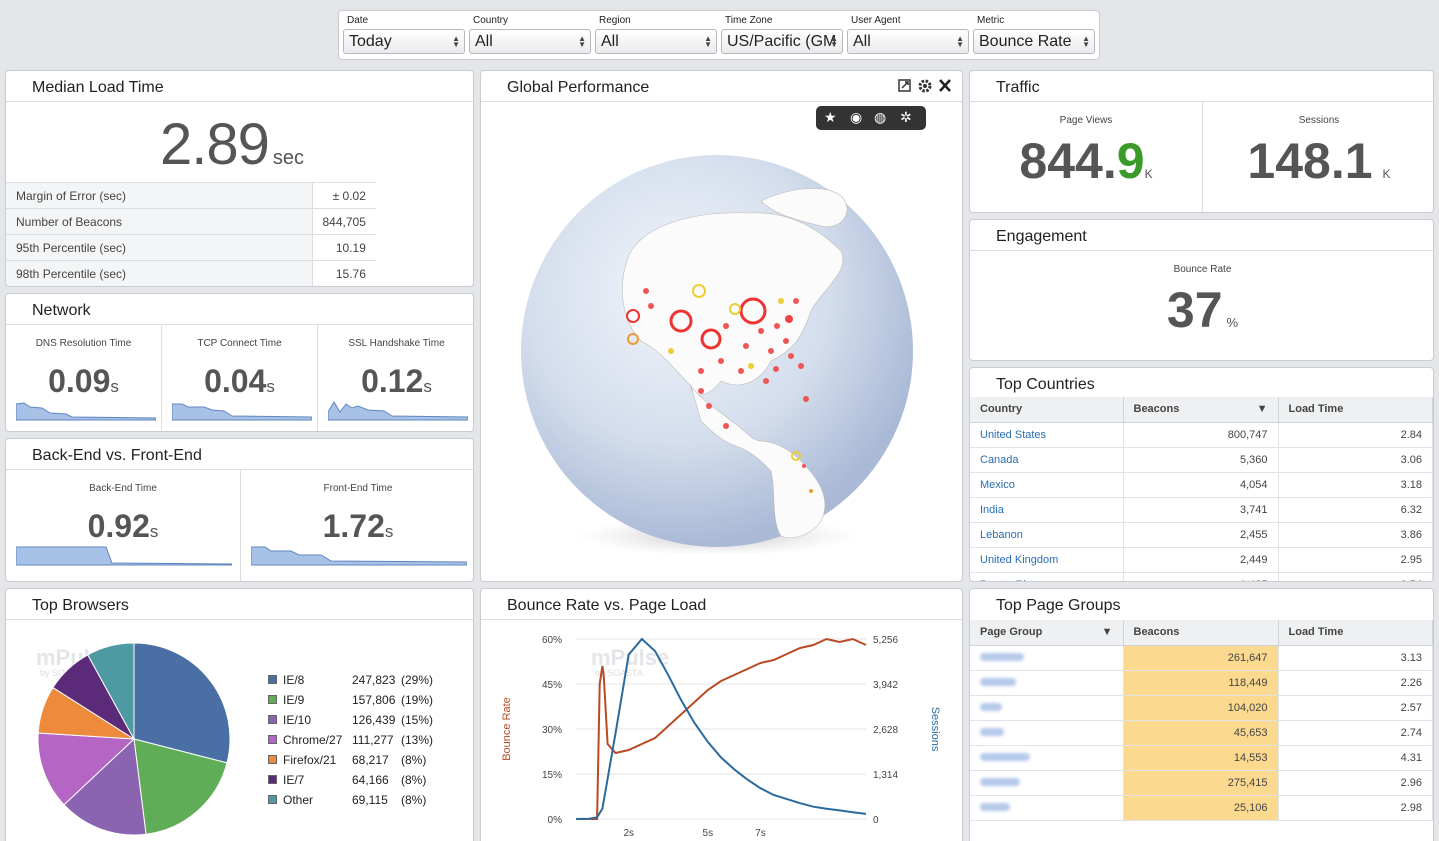 Image resolution: width=1439 pixels, height=841 pixels. What do you see at coordinates (358, 526) in the screenshot?
I see `stat-value: 1.72s` at bounding box center [358, 526].